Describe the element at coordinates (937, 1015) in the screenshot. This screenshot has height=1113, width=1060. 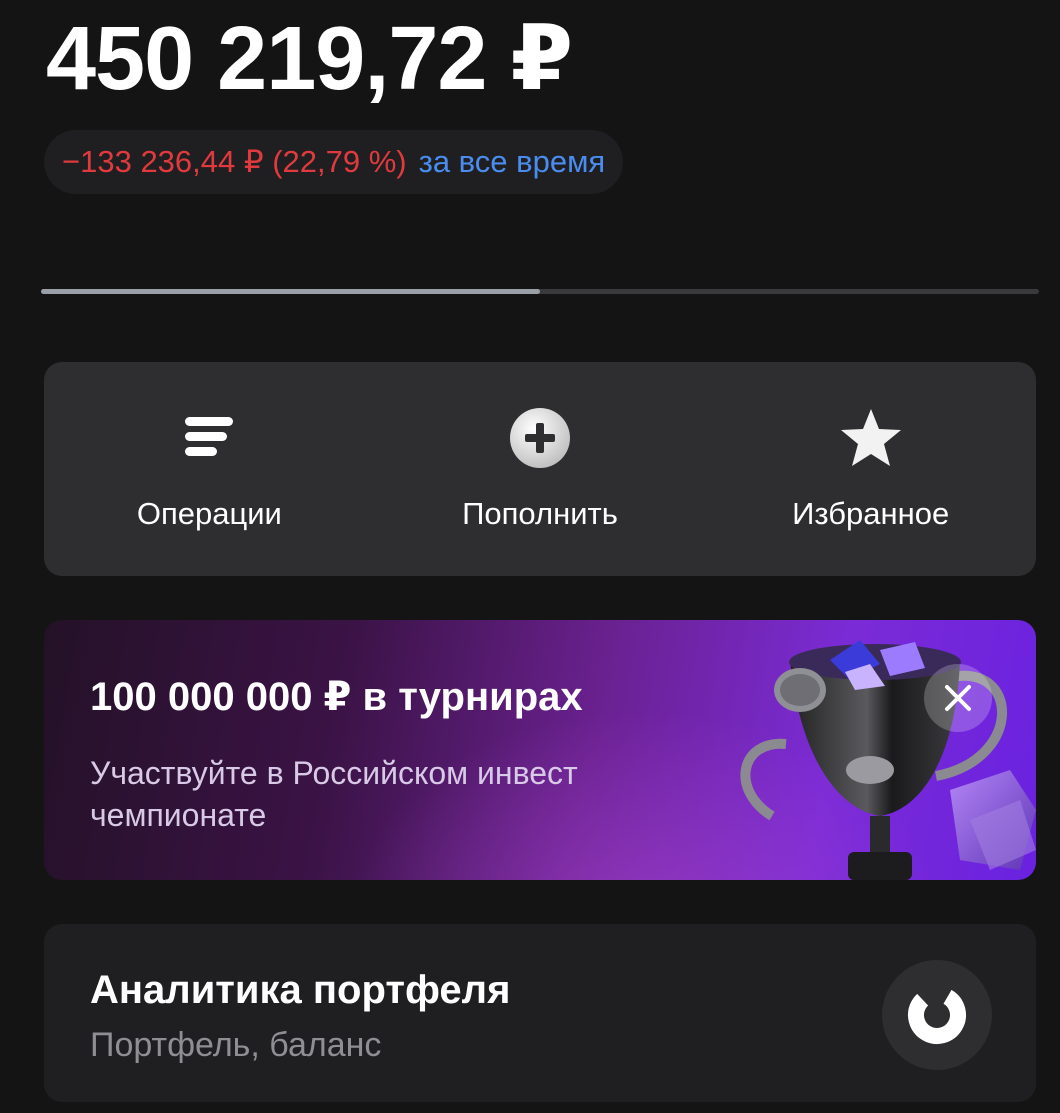
I see `donut-chart-icon` at that location.